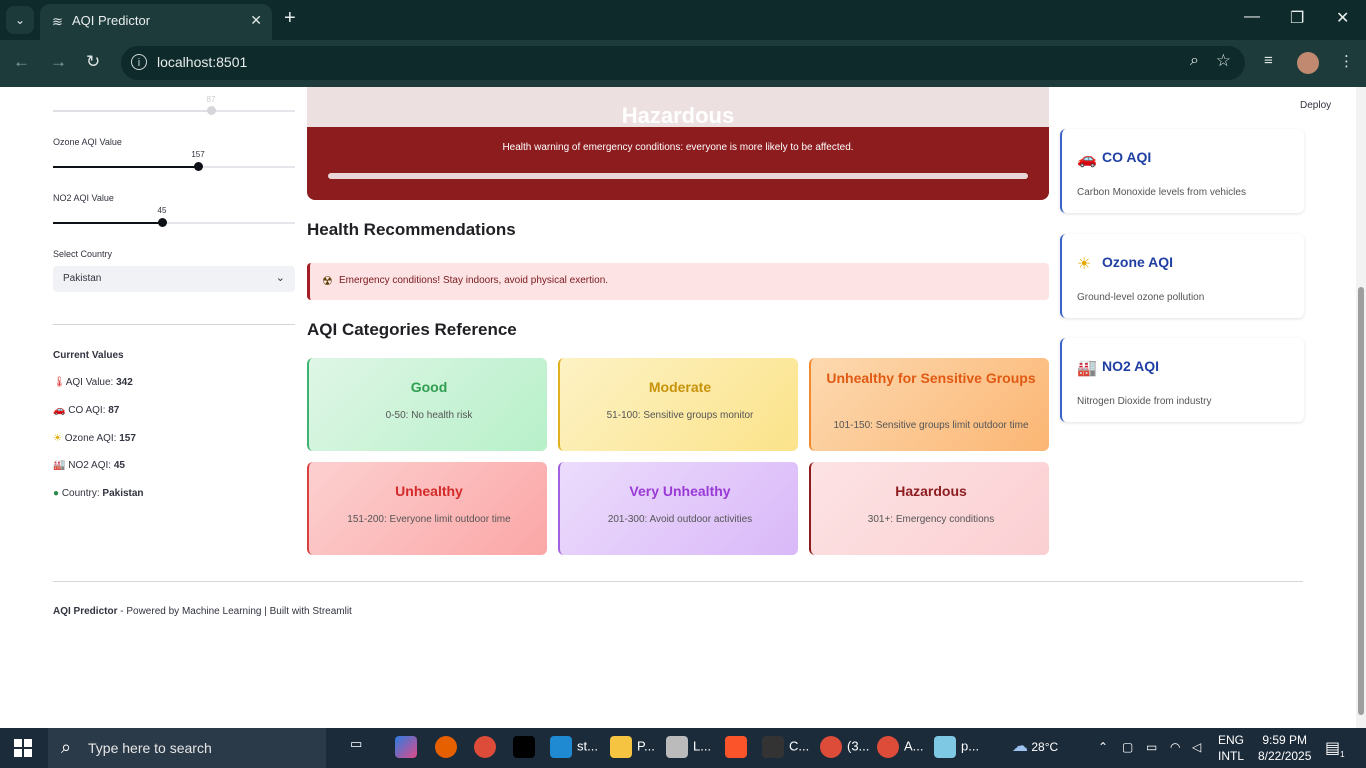 Image resolution: width=1366 pixels, height=768 pixels. What do you see at coordinates (1231, 748) in the screenshot?
I see `language-indicator: ENG INTL` at bounding box center [1231, 748].